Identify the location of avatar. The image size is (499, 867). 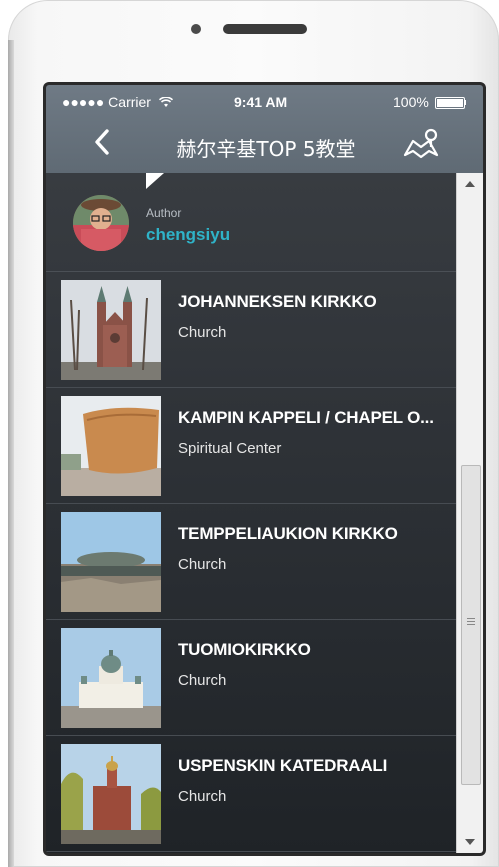
(101, 223).